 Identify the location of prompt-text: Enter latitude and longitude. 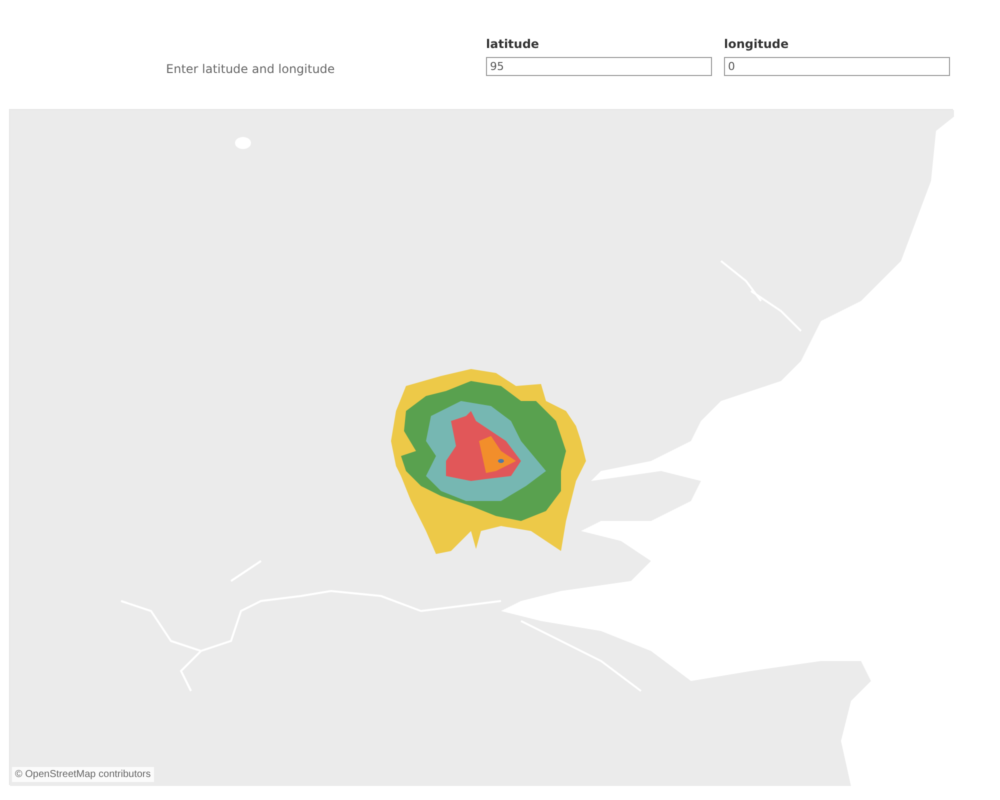
(250, 69).